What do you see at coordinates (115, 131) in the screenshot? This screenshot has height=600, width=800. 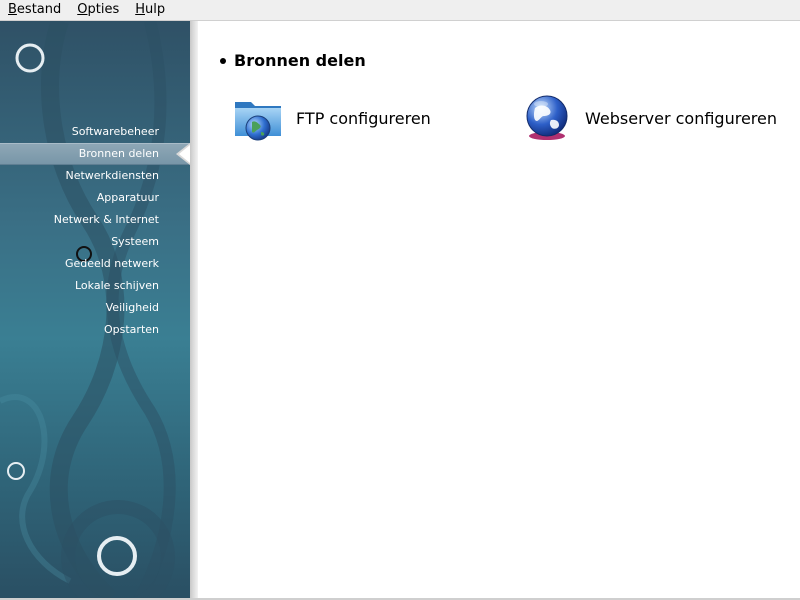 I see `sidebar-item-label: Softwarebeheer` at bounding box center [115, 131].